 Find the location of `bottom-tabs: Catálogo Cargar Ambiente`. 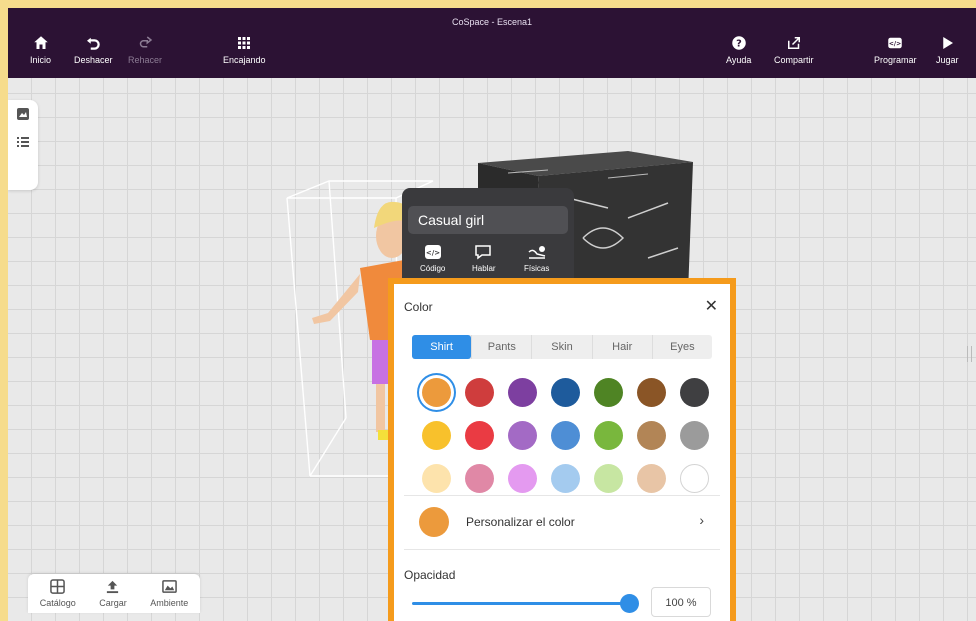

bottom-tabs: Catálogo Cargar Ambiente is located at coordinates (114, 593).